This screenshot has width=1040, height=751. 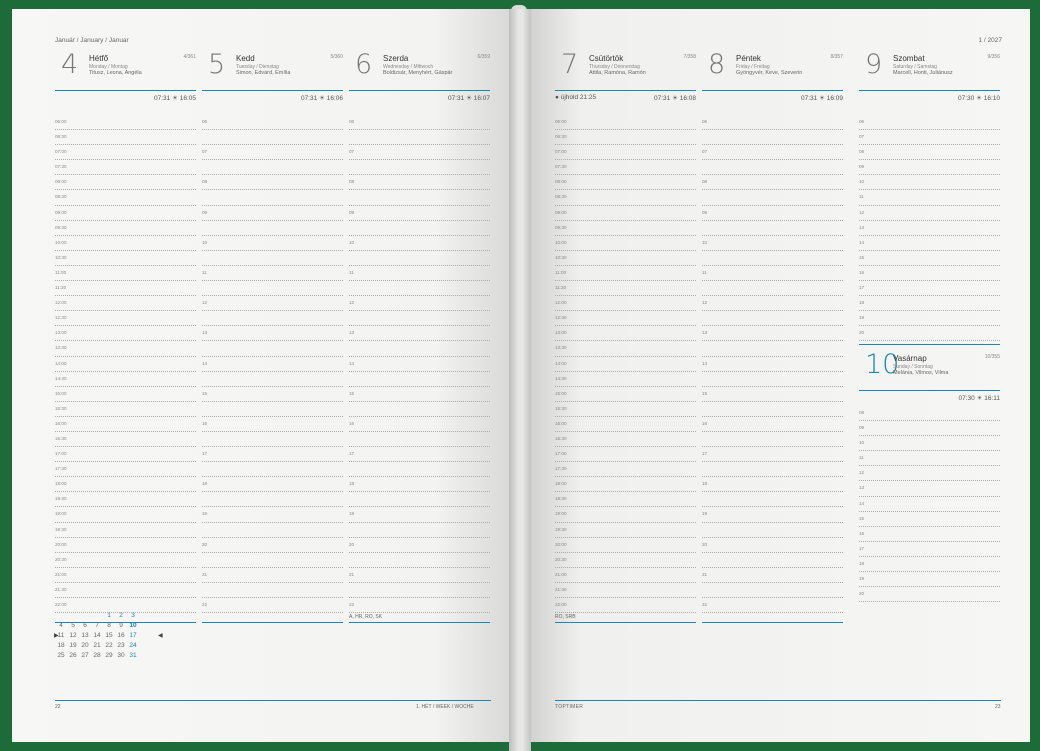 I want to click on time-slot: 15, so click(x=929, y=519).